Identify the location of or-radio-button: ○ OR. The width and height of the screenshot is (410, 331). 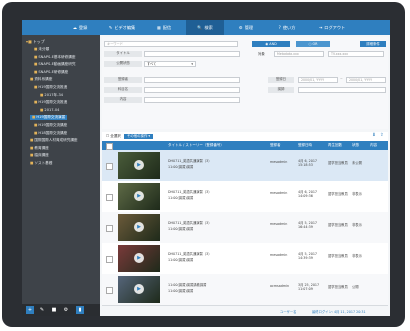
(313, 44).